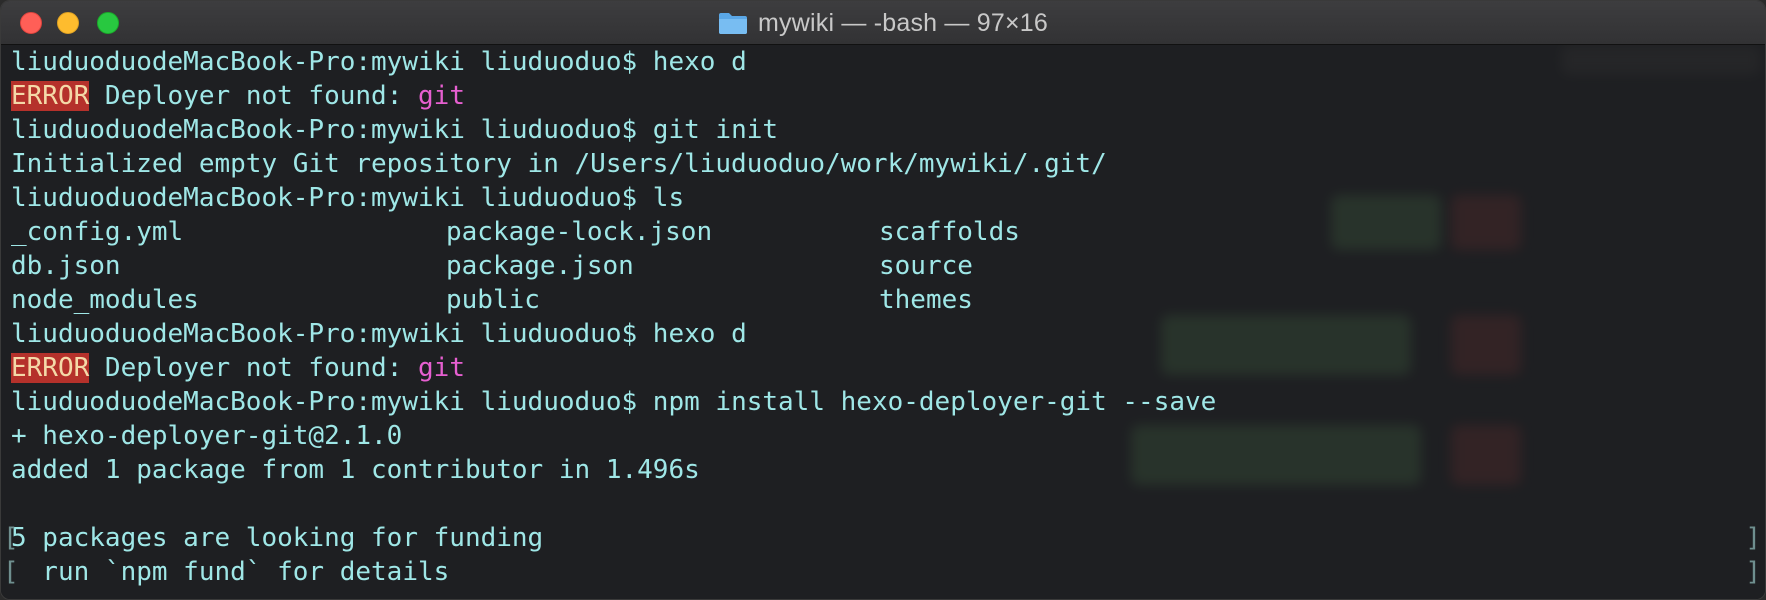 This screenshot has width=1766, height=600. Describe the element at coordinates (926, 300) in the screenshot. I see `ls-entry: themes` at that location.